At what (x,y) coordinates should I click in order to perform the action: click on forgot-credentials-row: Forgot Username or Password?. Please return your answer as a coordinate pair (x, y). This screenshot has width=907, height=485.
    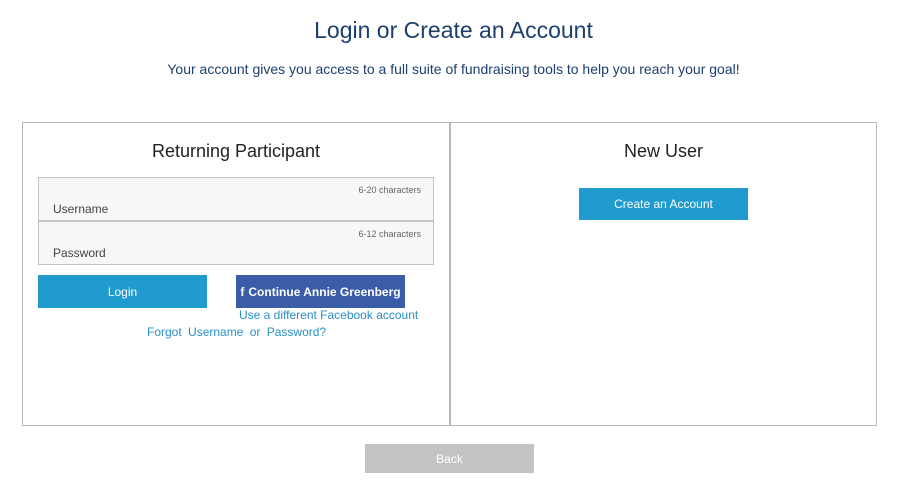
    Looking at the image, I should click on (236, 332).